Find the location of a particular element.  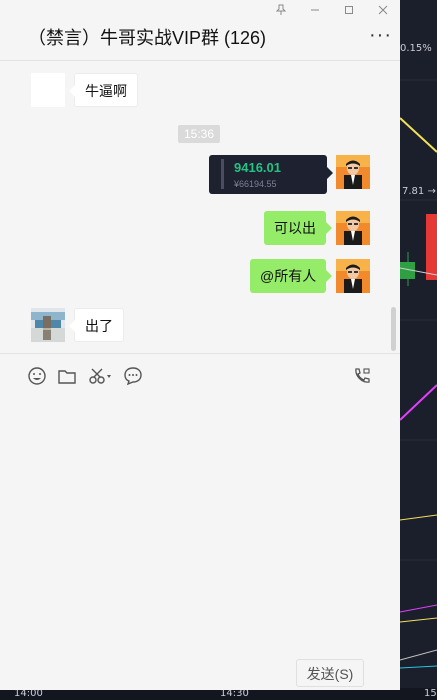

chat-title: （禁言）牛哥实战VIP群 (126) is located at coordinates (147, 38).